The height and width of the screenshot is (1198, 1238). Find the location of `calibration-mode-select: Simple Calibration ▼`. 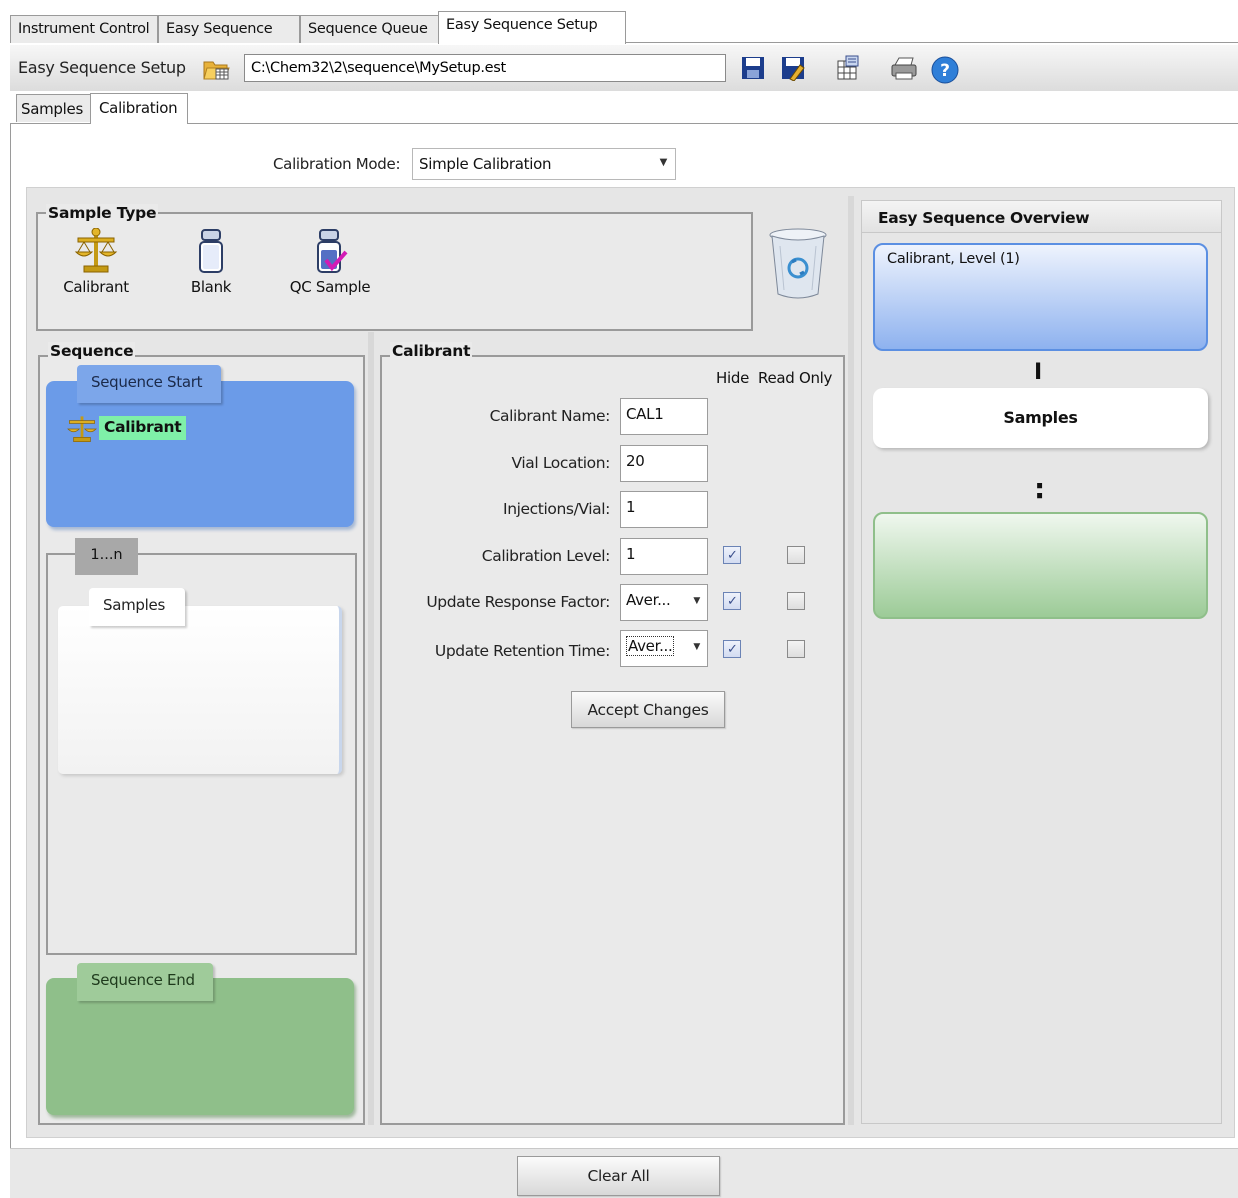

calibration-mode-select: Simple Calibration ▼ is located at coordinates (544, 164).